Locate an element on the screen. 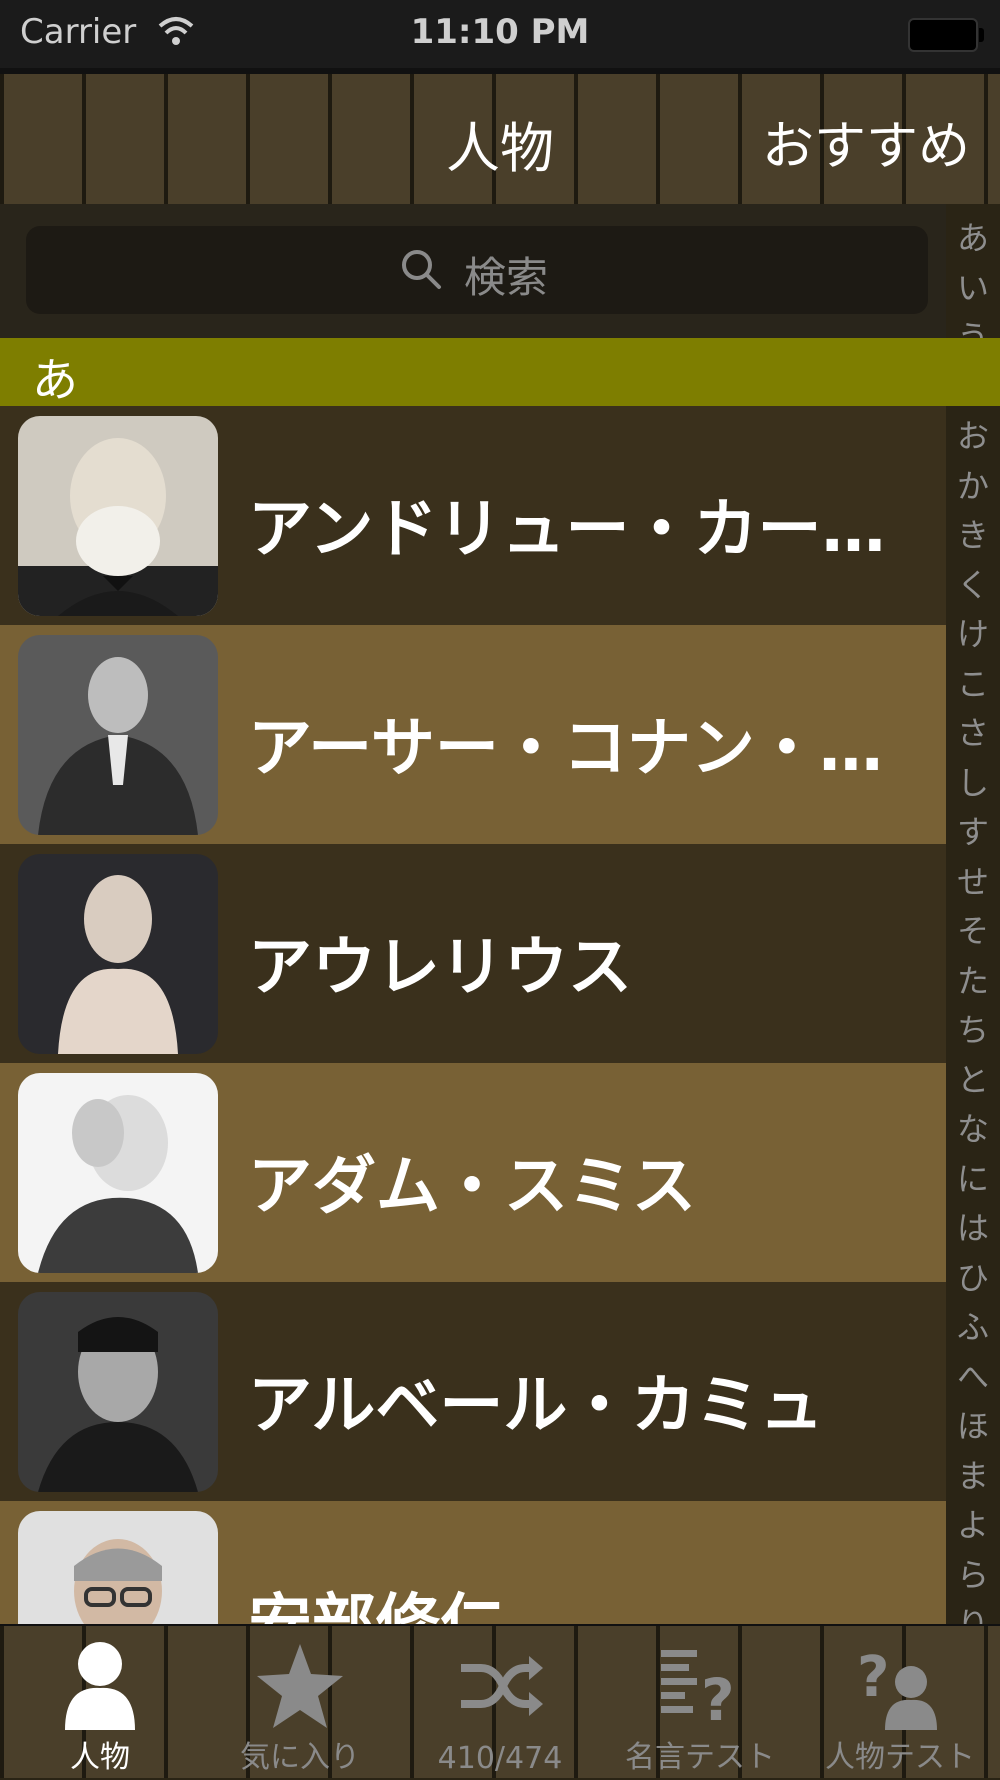 This screenshot has width=1000, height=1780. index-letter: け is located at coordinates (973, 635).